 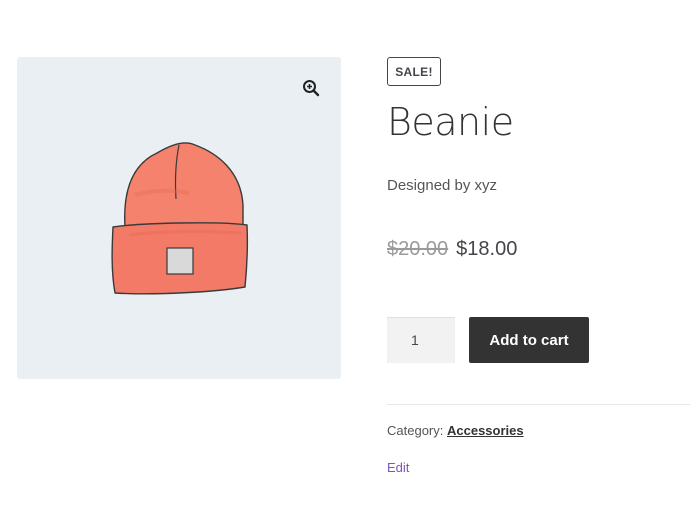 I want to click on category-label: Category:, so click(x=415, y=430).